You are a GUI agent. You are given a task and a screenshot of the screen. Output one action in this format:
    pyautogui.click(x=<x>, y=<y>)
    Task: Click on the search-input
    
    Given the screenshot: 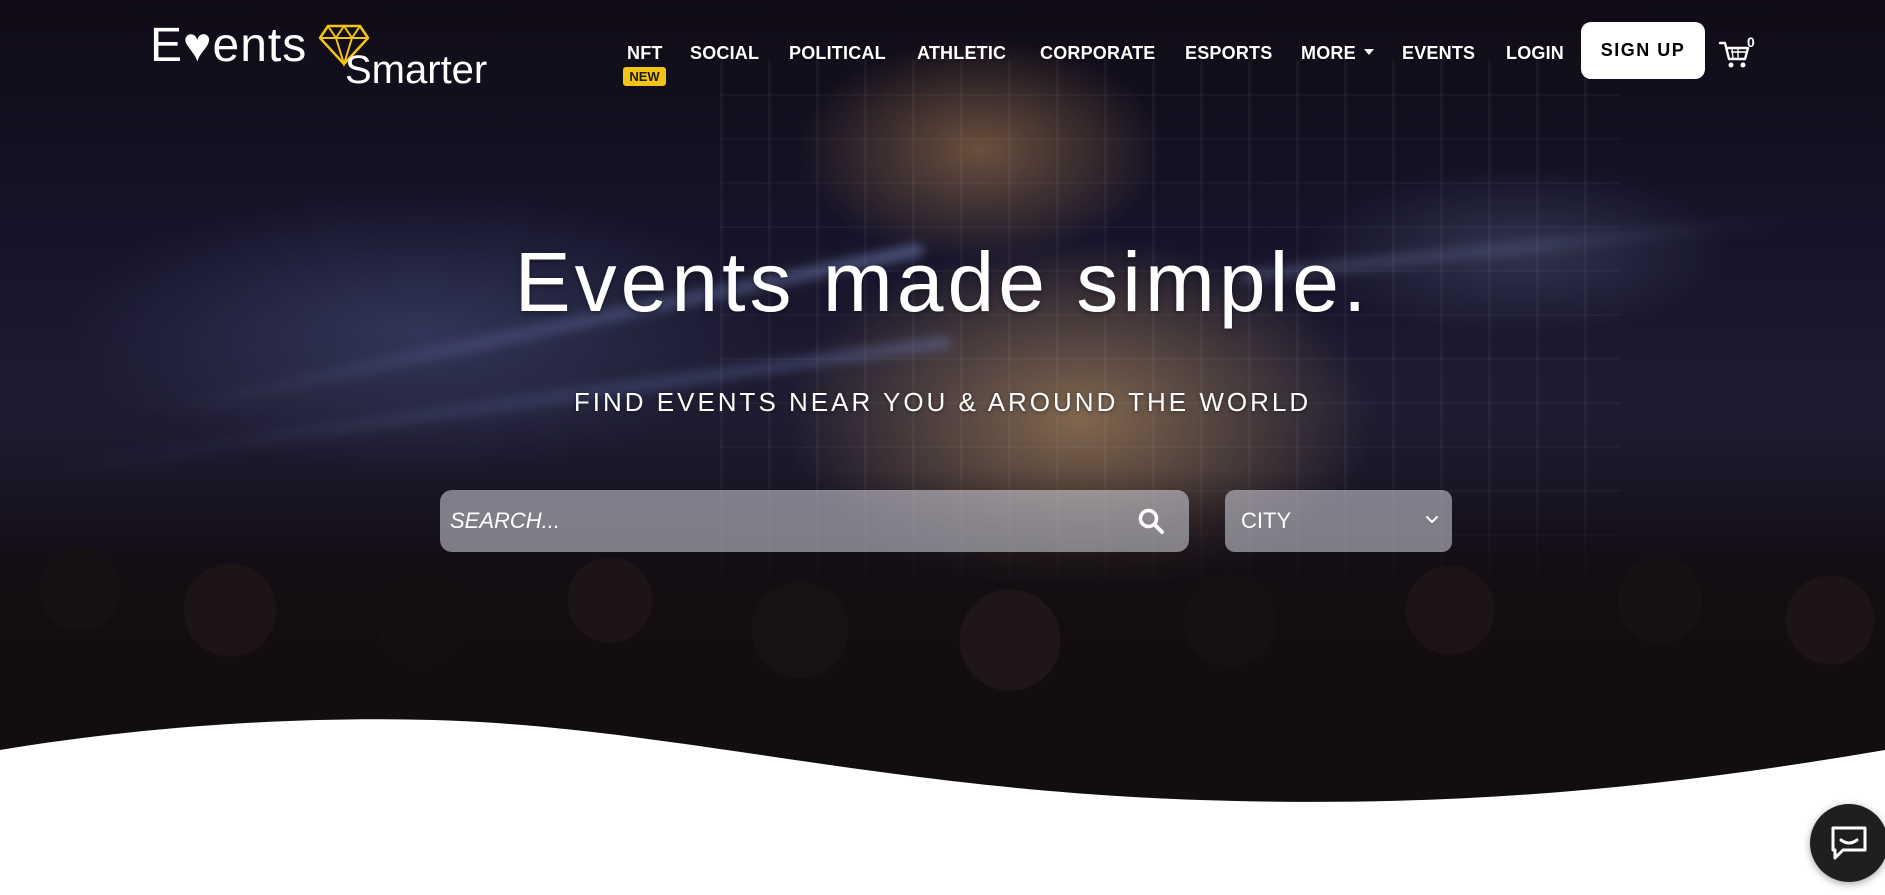 What is the action you would take?
    pyautogui.click(x=780, y=521)
    